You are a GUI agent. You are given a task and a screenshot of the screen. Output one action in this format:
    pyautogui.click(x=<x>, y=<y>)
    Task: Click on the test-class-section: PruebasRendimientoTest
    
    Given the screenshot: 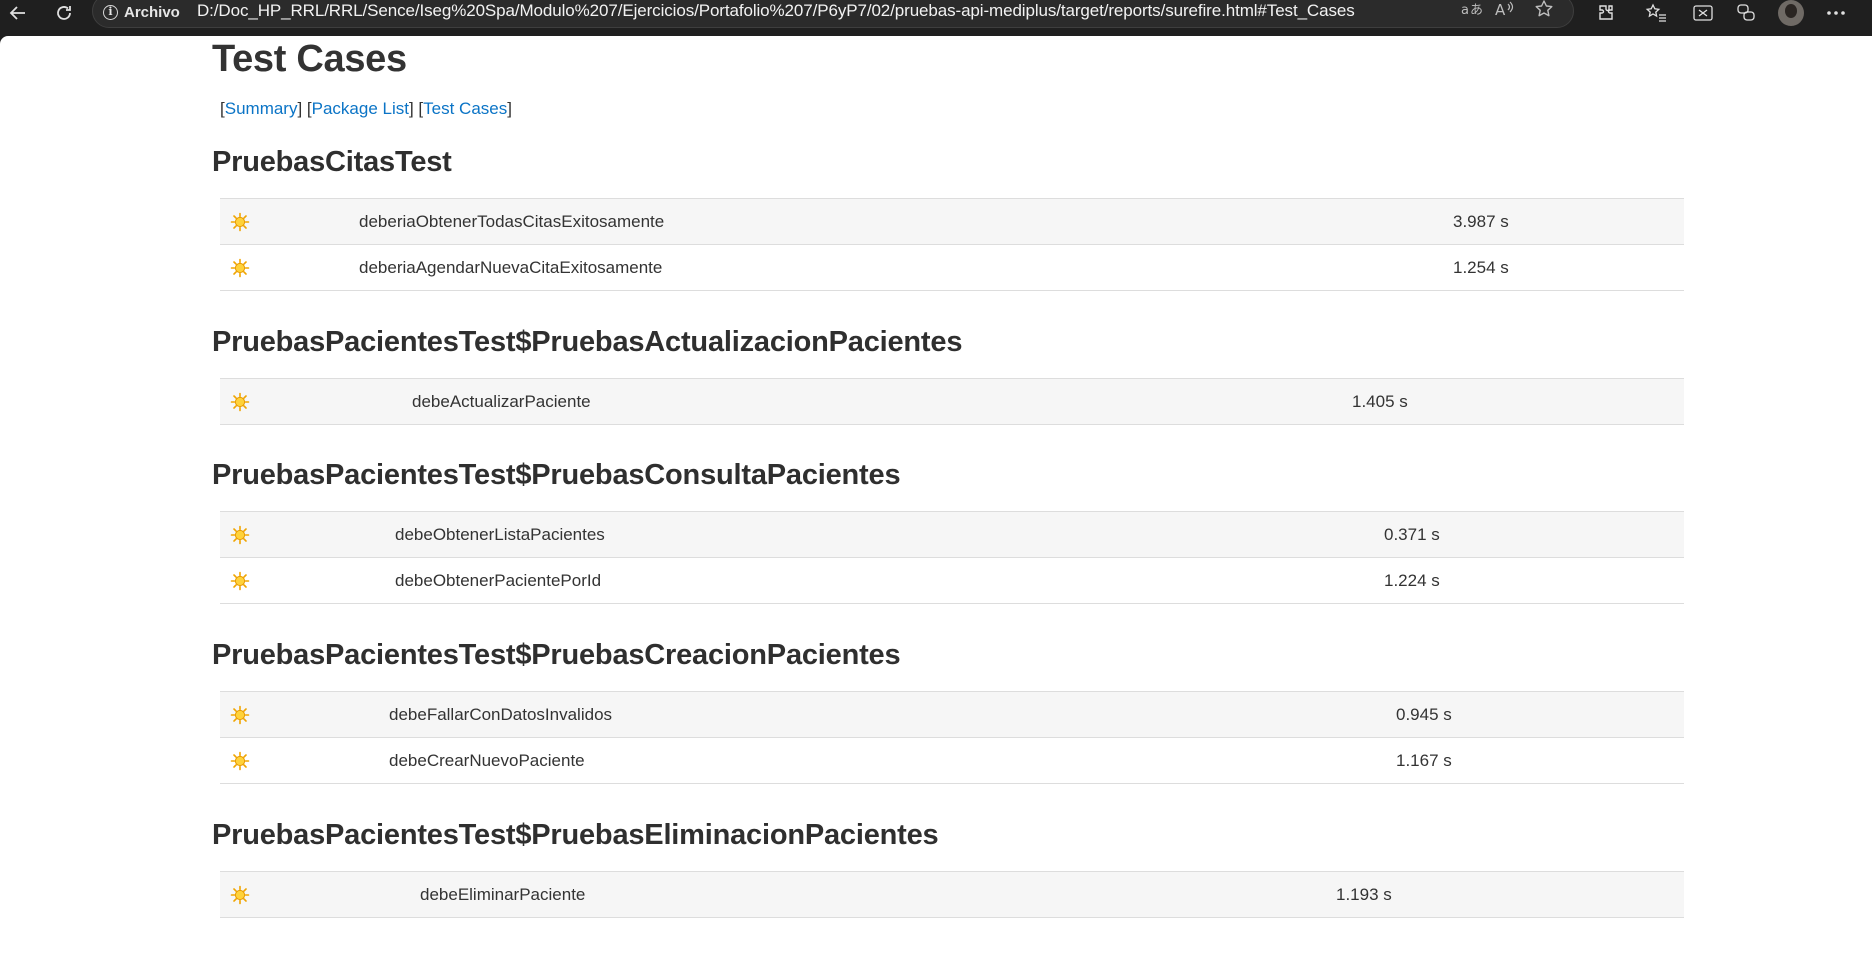 What is the action you would take?
    pyautogui.click(x=948, y=952)
    